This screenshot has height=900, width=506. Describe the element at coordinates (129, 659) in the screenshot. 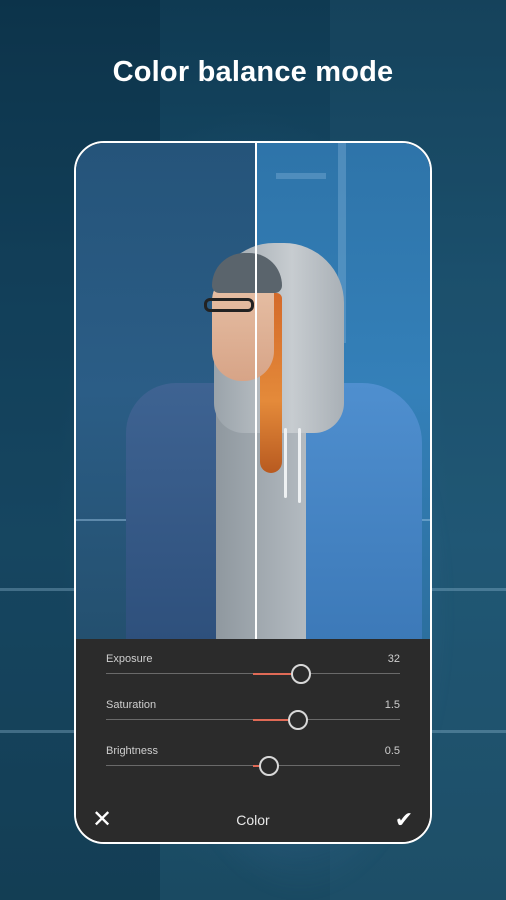

I see `exposure-label: Exposure` at that location.